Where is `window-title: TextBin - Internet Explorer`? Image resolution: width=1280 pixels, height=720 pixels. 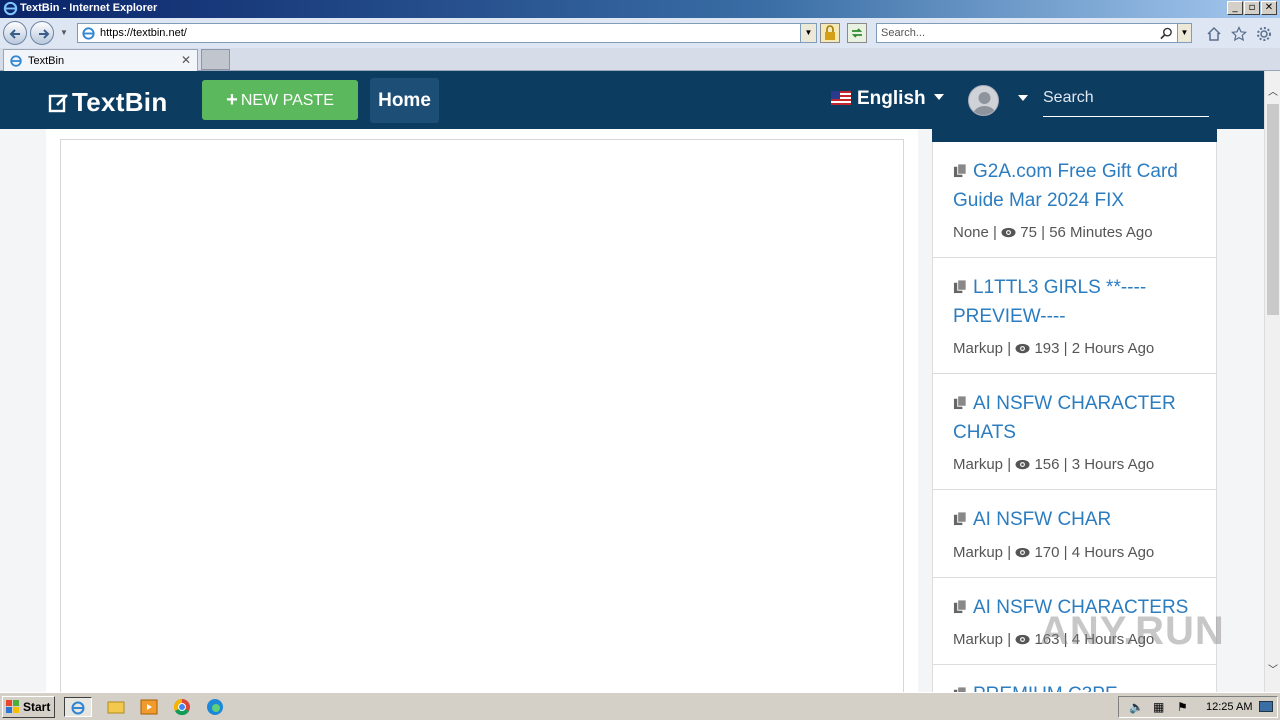 window-title: TextBin - Internet Explorer is located at coordinates (89, 8).